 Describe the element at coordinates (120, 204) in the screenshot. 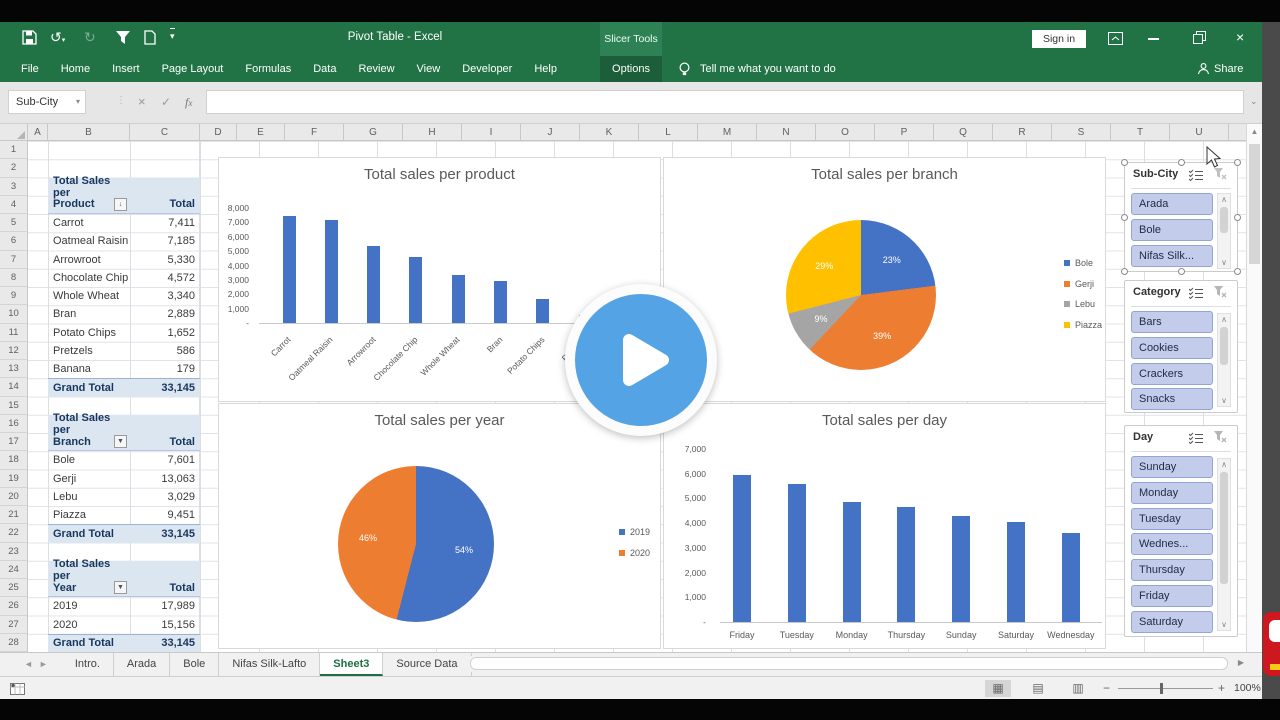

I see `sort-icon: ↓` at that location.